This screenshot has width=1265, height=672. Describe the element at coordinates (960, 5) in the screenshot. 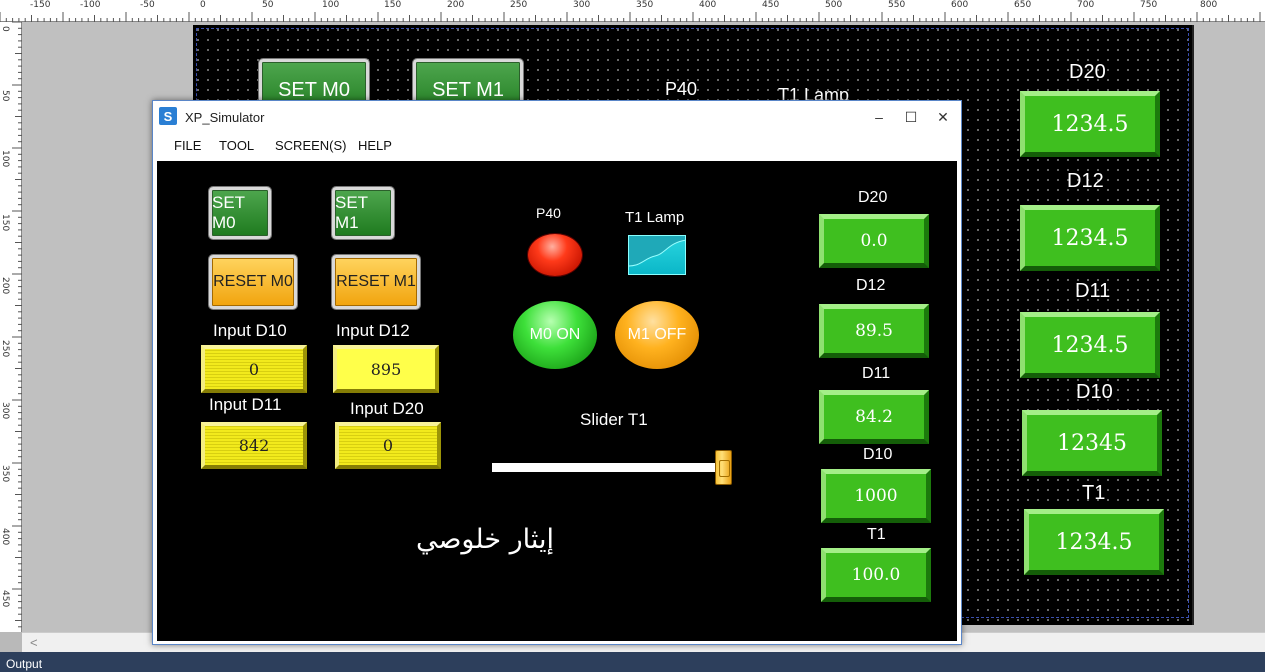

I see `ruler-label: 600` at that location.